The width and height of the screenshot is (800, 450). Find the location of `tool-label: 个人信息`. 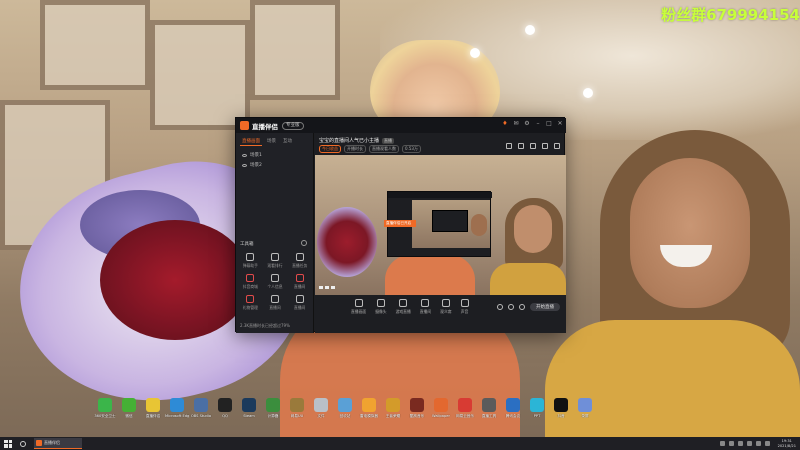

tool-label: 个人信息 is located at coordinates (275, 286).